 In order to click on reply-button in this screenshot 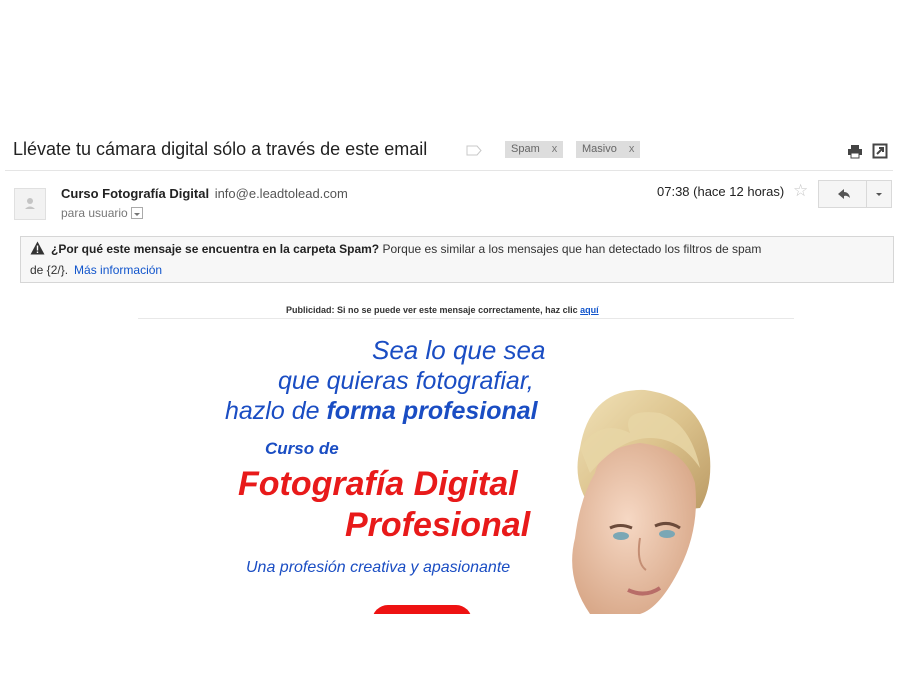, I will do `click(842, 194)`.